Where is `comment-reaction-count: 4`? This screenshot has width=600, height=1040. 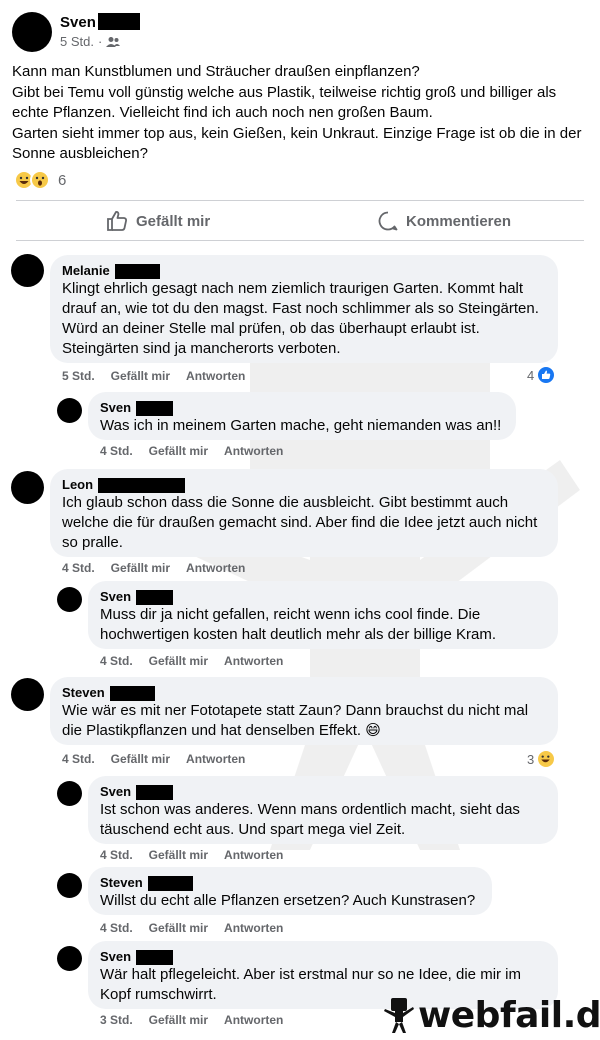 comment-reaction-count: 4 is located at coordinates (531, 375).